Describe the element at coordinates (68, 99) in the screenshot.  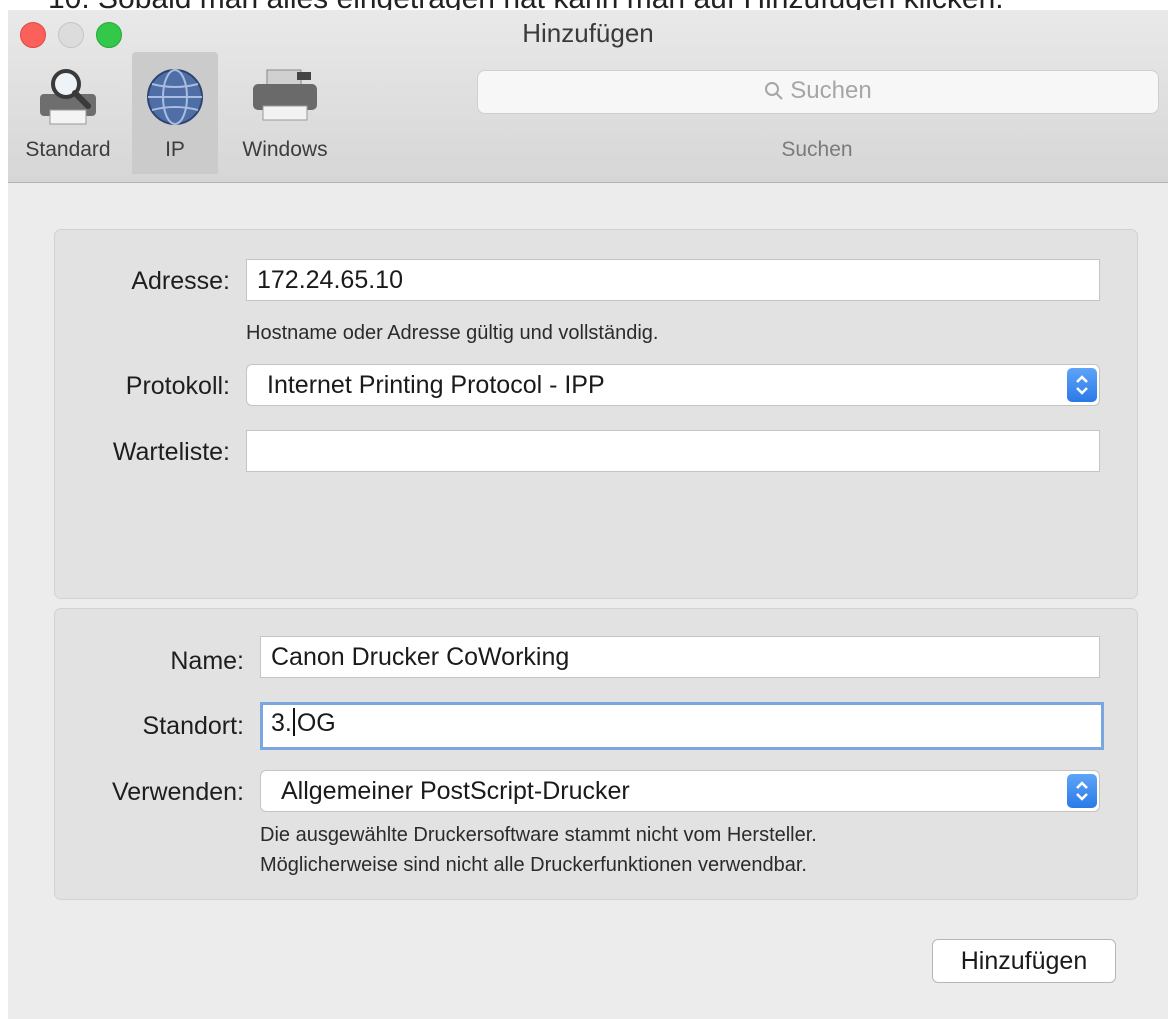
I see `printer-magnifier-icon` at that location.